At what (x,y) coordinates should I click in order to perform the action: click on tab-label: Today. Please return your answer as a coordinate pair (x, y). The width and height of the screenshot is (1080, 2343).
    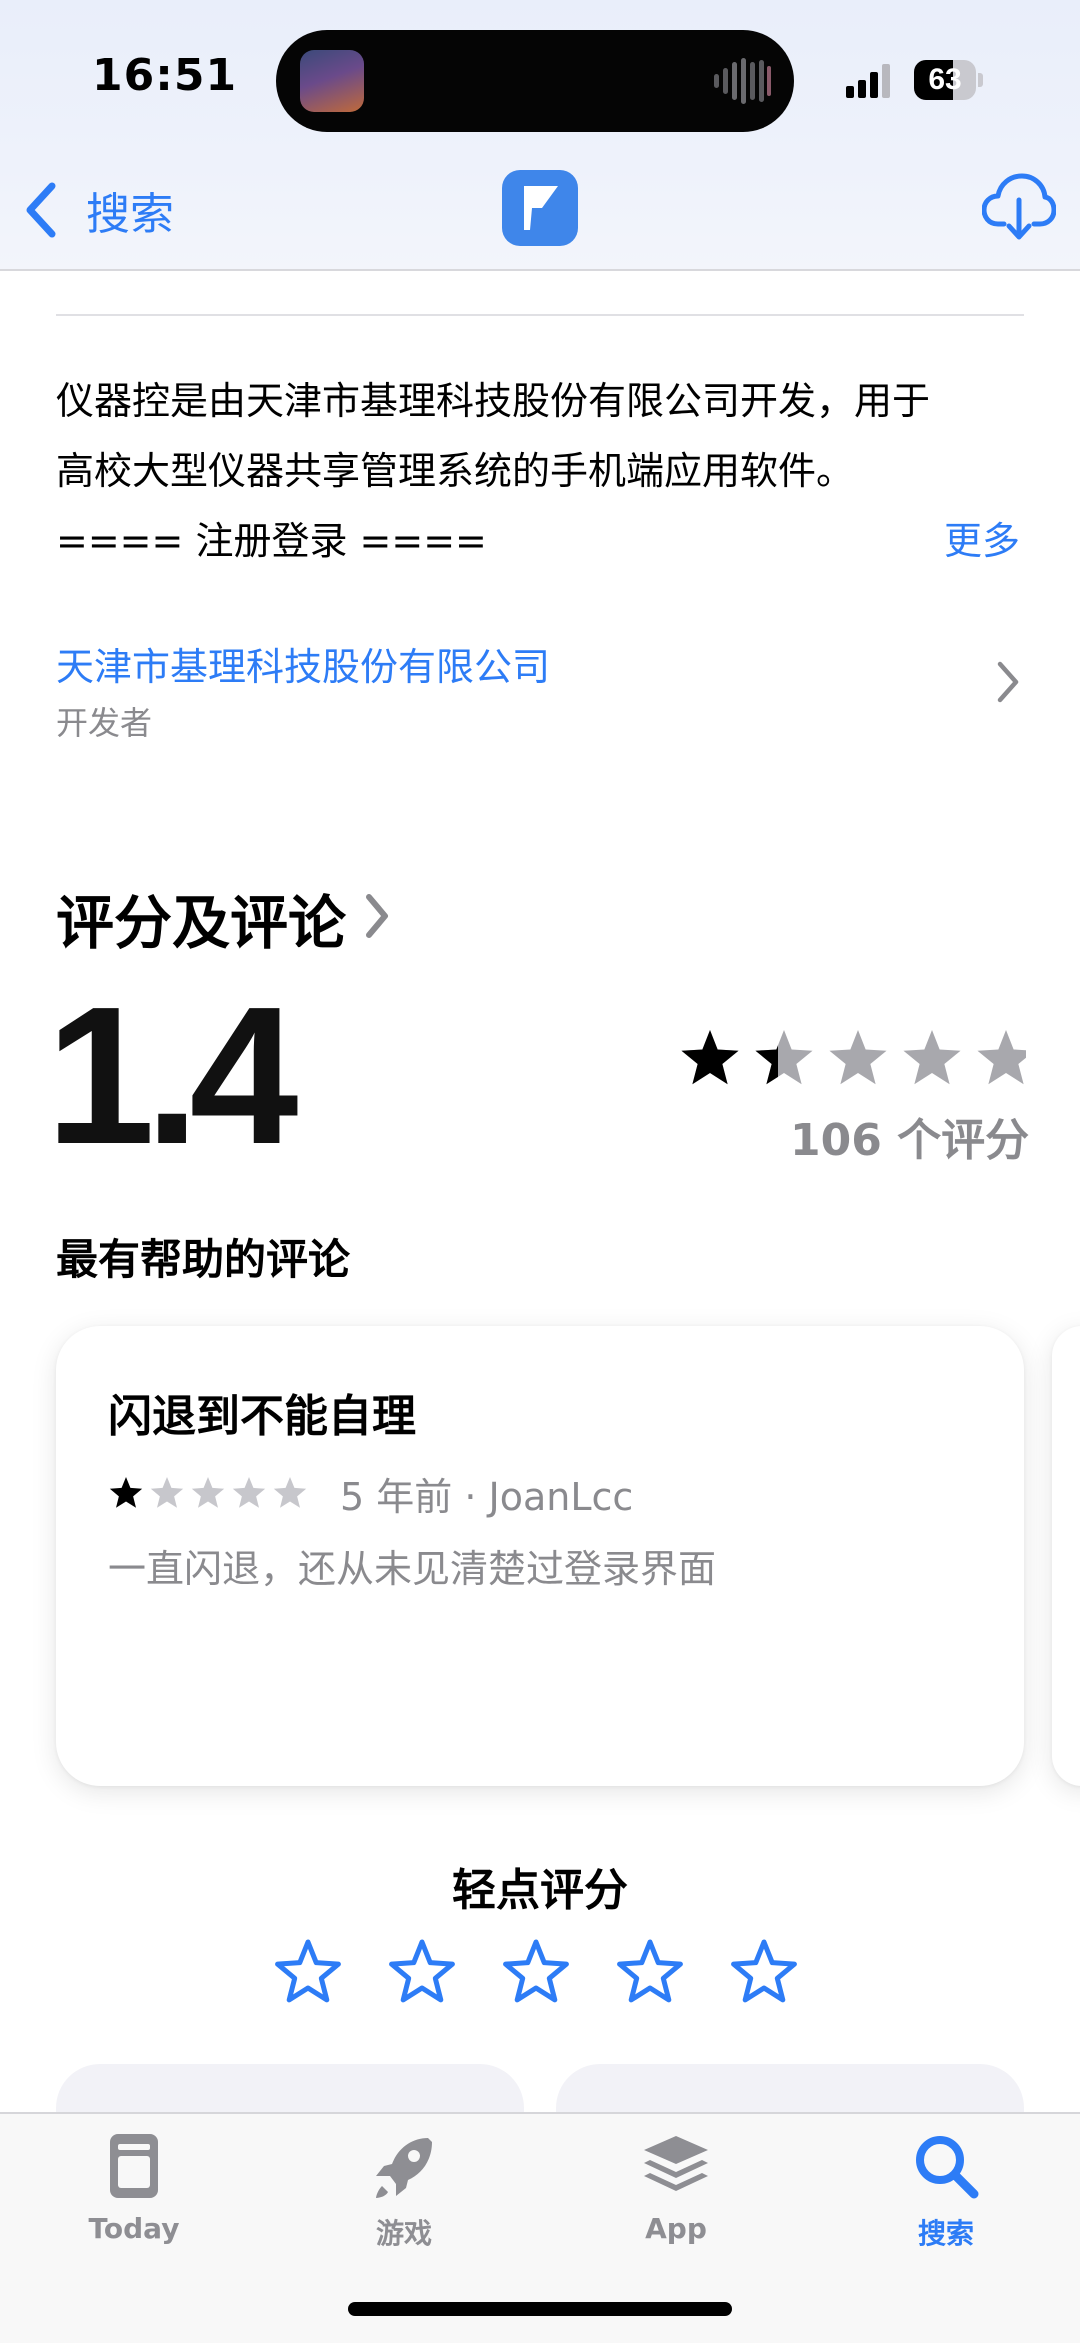
    Looking at the image, I should click on (134, 2228).